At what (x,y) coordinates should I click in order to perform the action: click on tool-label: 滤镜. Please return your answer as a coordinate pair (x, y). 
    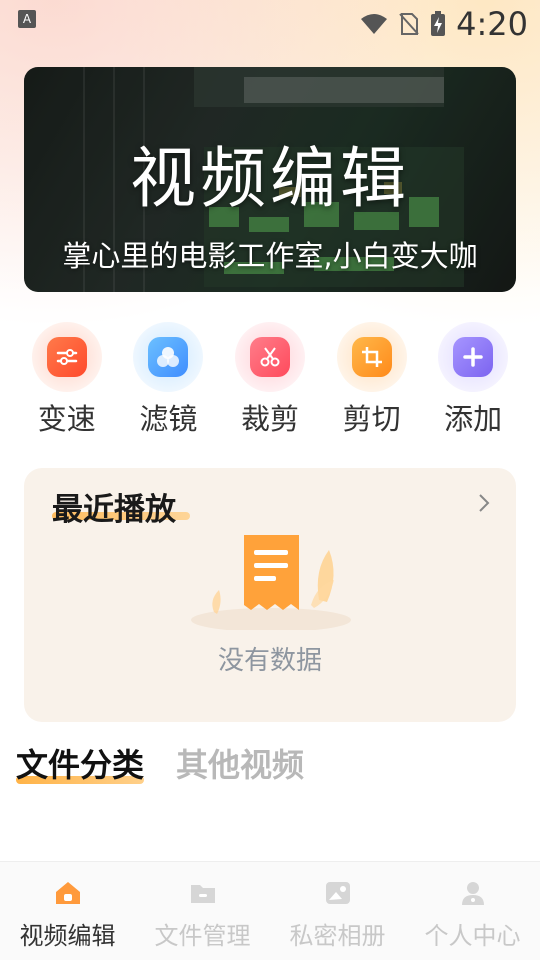
    Looking at the image, I should click on (168, 419).